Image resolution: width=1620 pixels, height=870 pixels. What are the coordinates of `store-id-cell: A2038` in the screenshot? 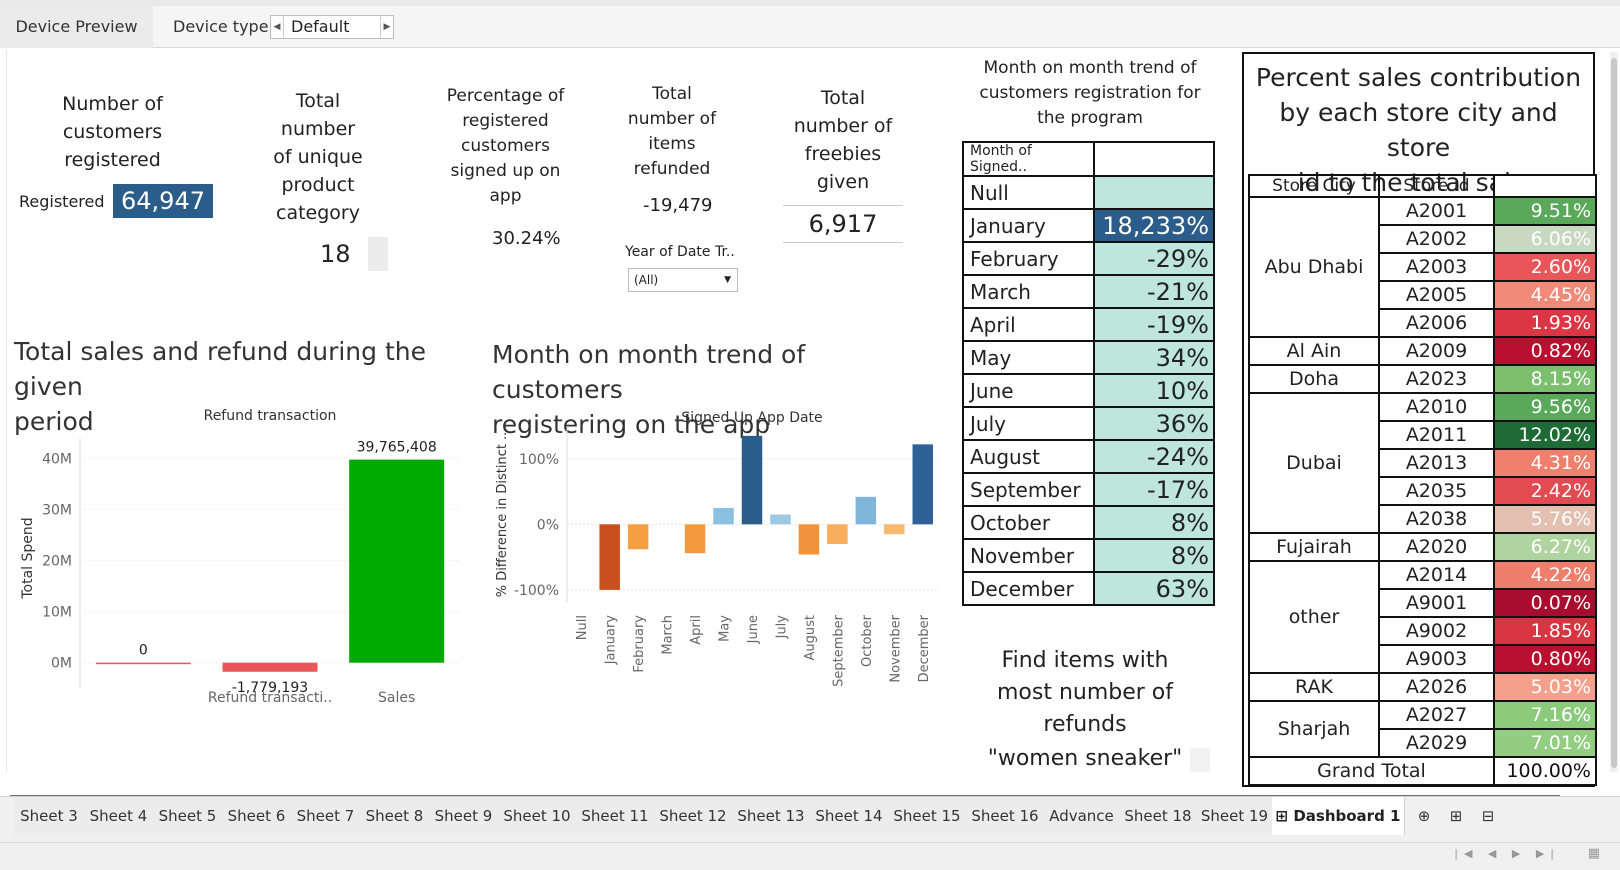 It's located at (1436, 519).